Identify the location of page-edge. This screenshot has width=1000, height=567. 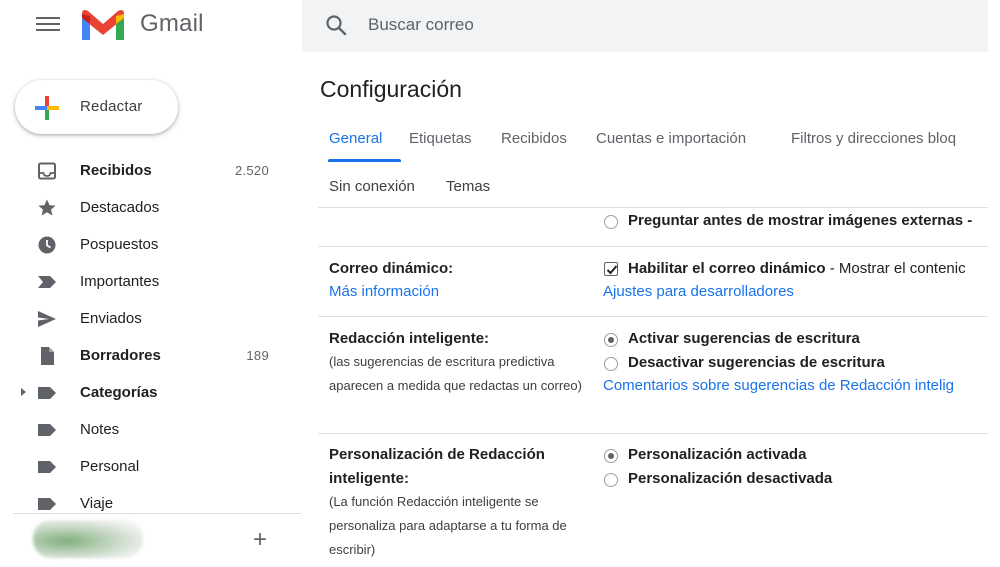
(994, 283).